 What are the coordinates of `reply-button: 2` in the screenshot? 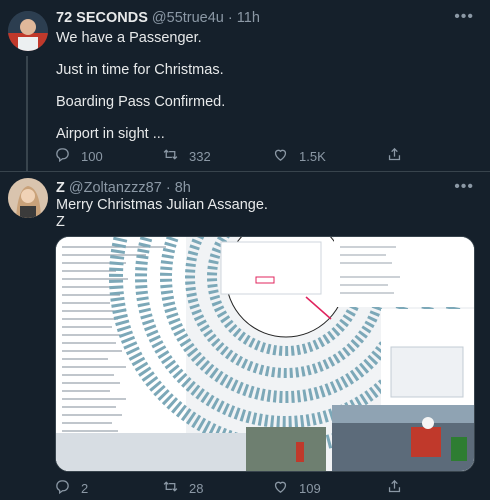 It's located at (71, 488).